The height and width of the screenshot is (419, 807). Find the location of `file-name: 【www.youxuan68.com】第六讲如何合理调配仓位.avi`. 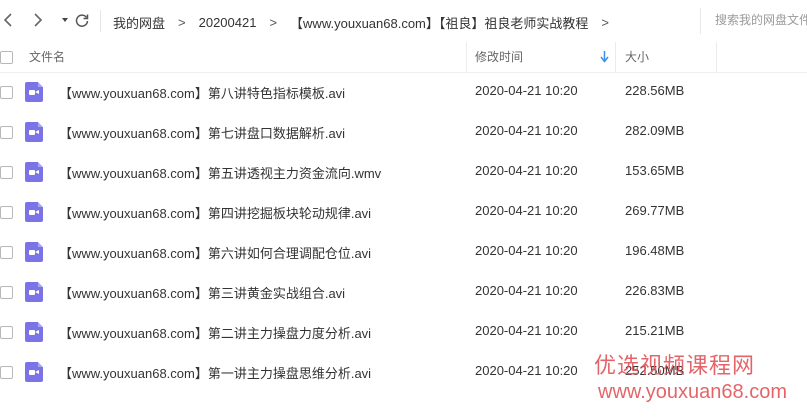

file-name: 【www.youxuan68.com】第六讲如何合理调配仓位.avi is located at coordinates (215, 252).